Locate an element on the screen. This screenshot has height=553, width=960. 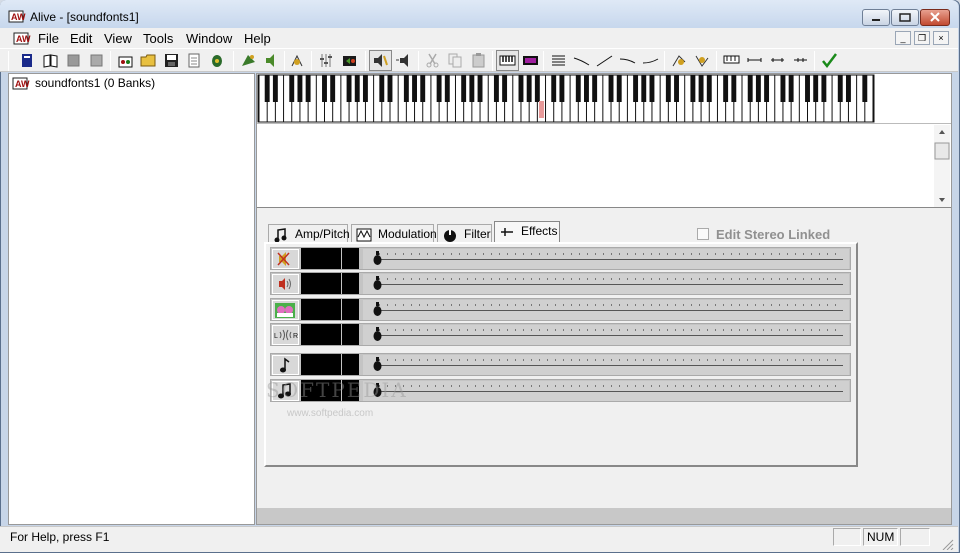
open-folder-icon is located at coordinates (148, 60).